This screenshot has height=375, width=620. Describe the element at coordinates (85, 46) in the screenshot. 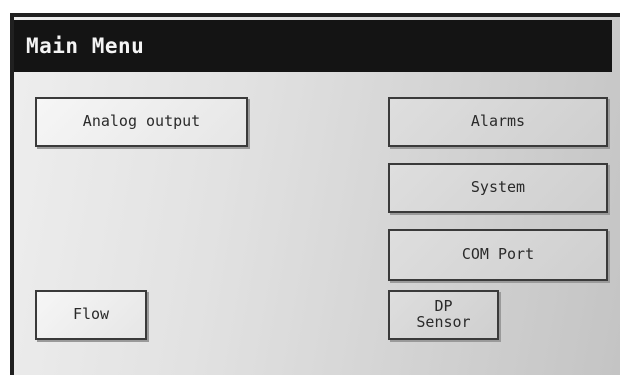

I see `page-title: Main Menu` at that location.